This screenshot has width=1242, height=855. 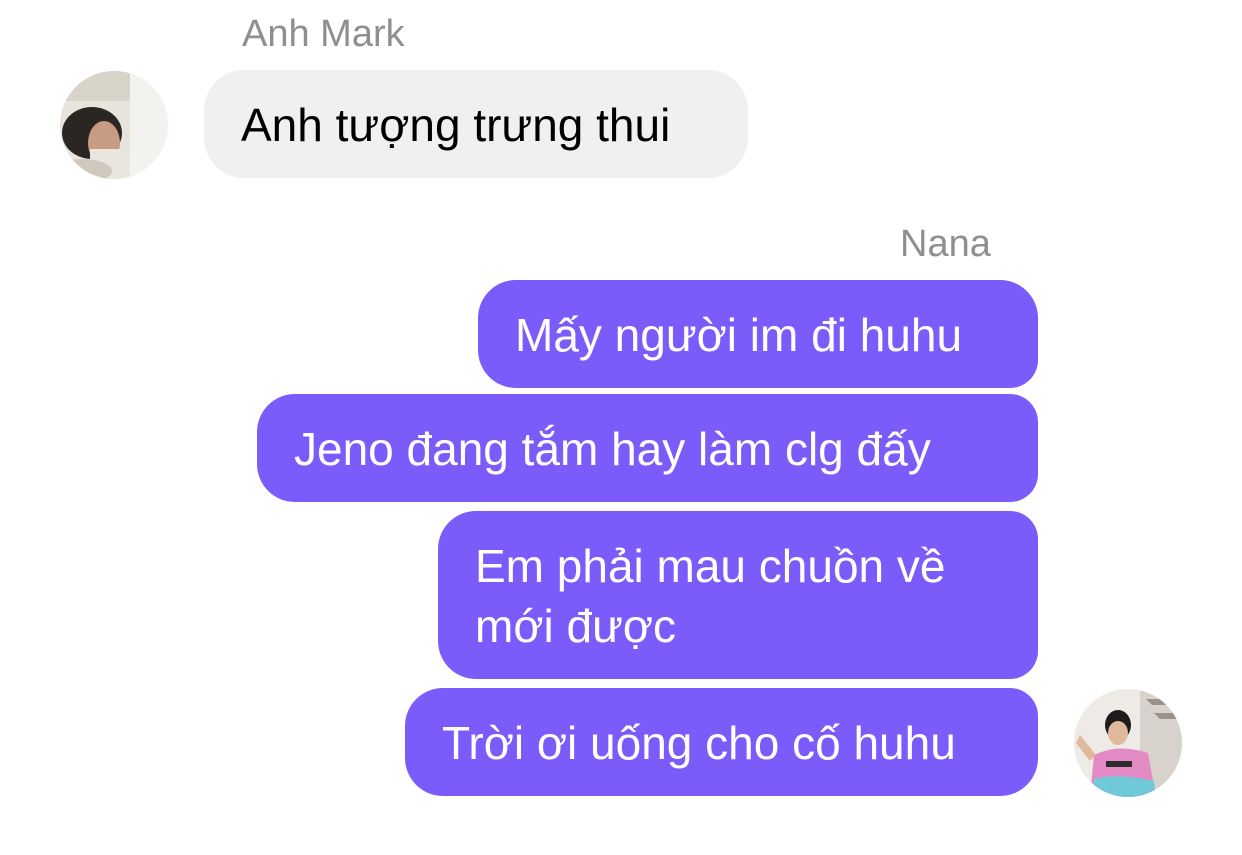 I want to click on incoming-sender-name: Anh Mark, so click(x=323, y=34).